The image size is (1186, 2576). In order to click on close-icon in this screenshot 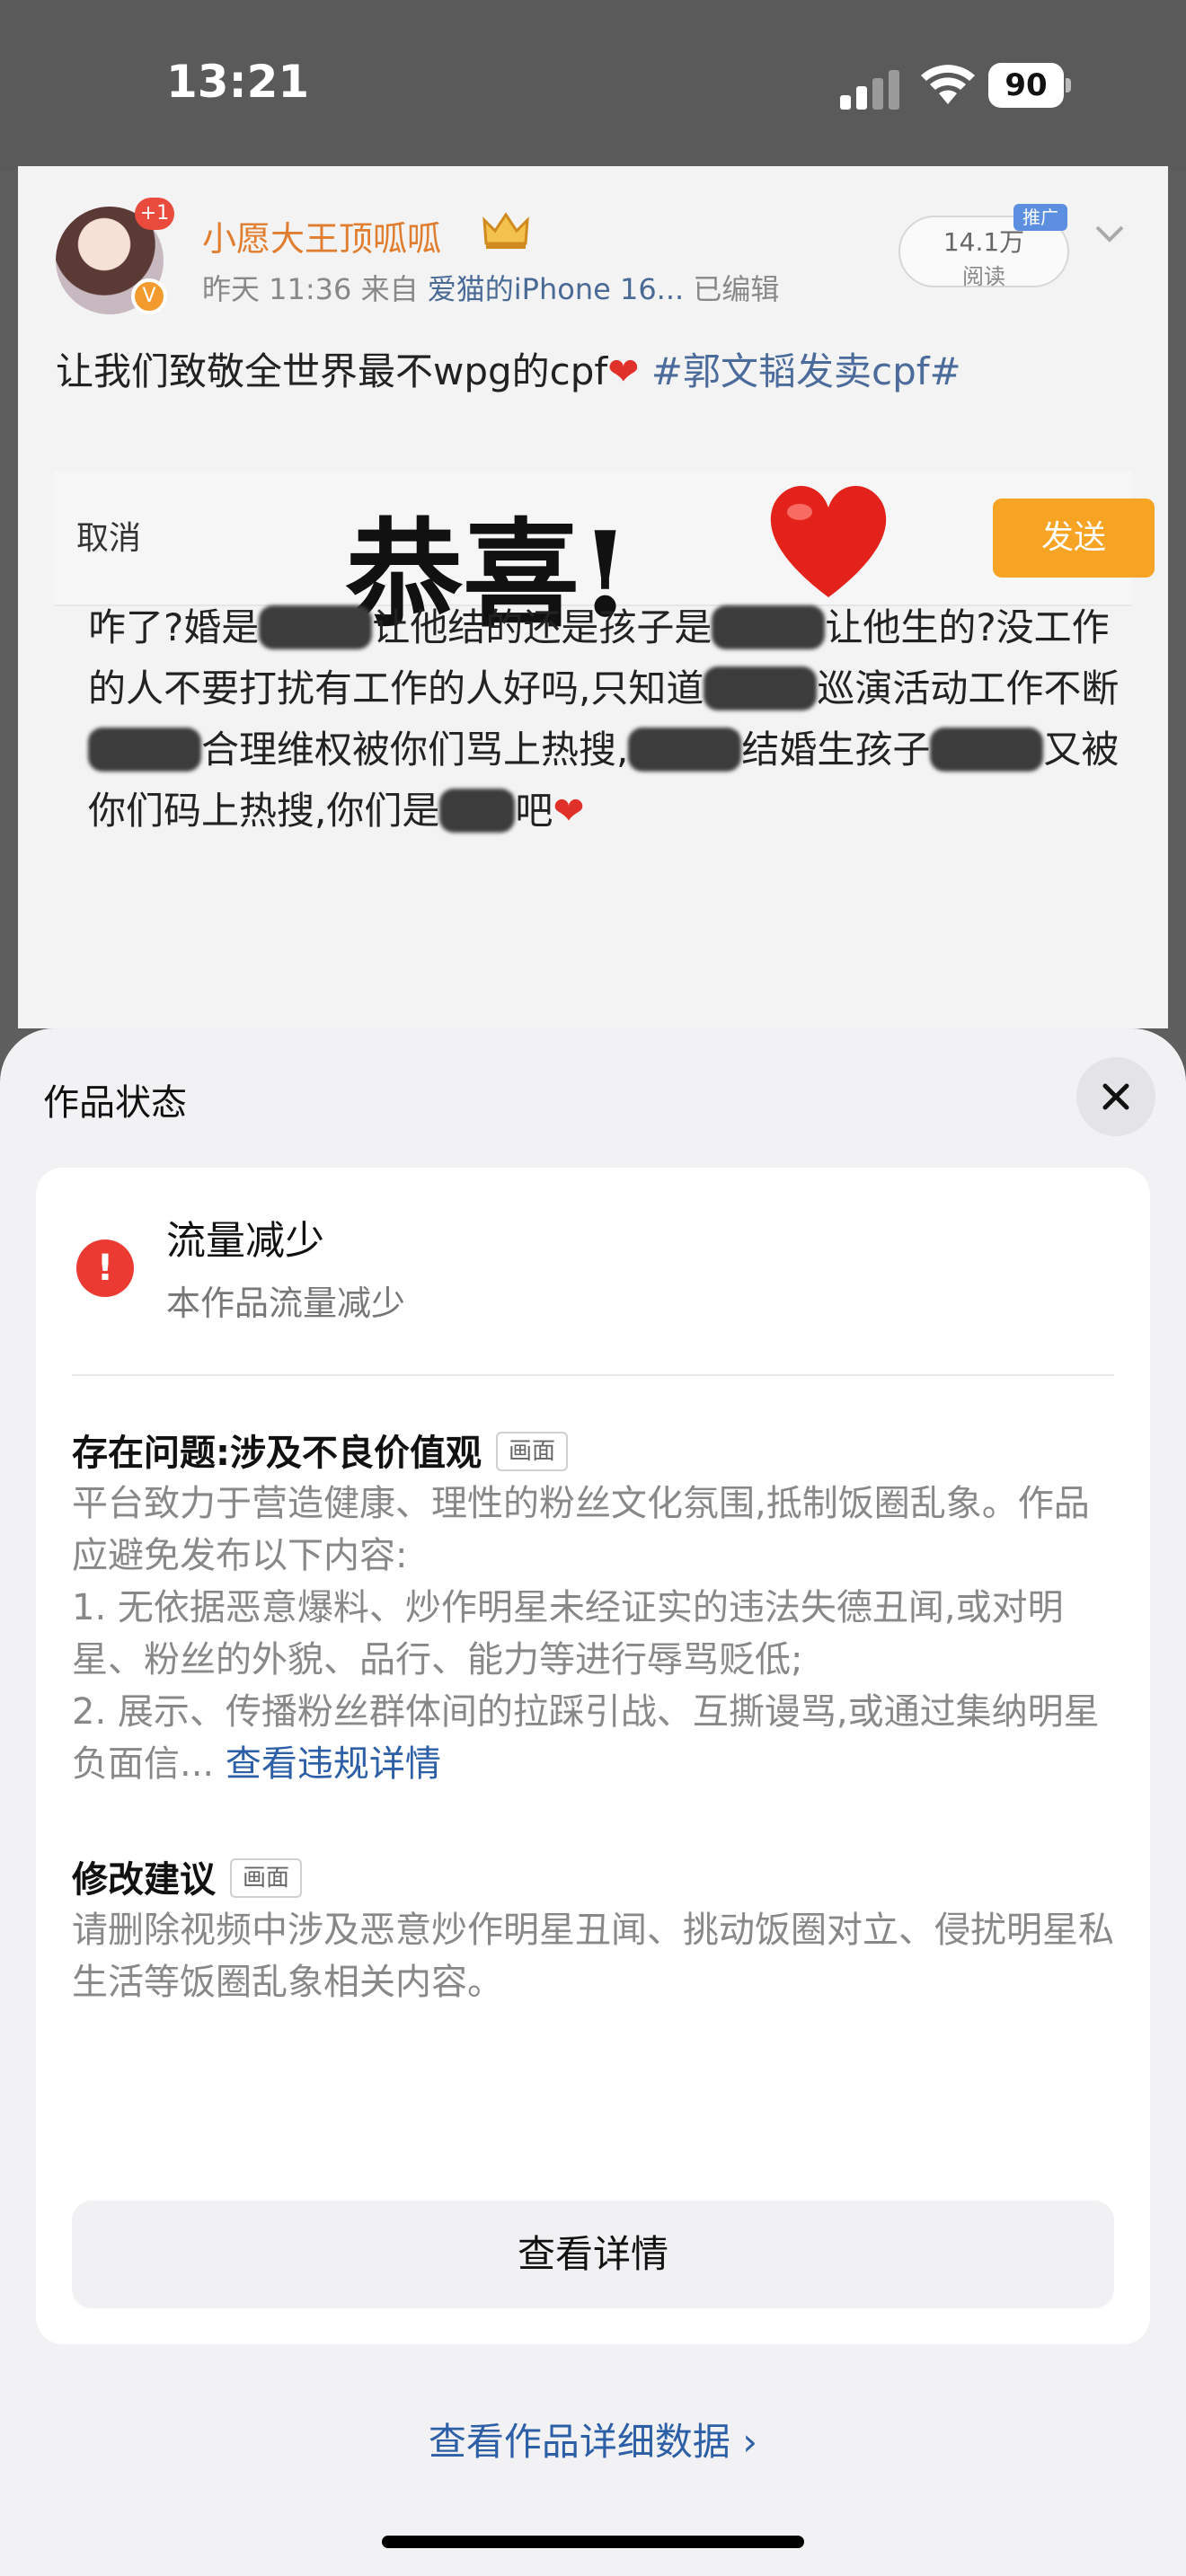, I will do `click(1115, 1096)`.